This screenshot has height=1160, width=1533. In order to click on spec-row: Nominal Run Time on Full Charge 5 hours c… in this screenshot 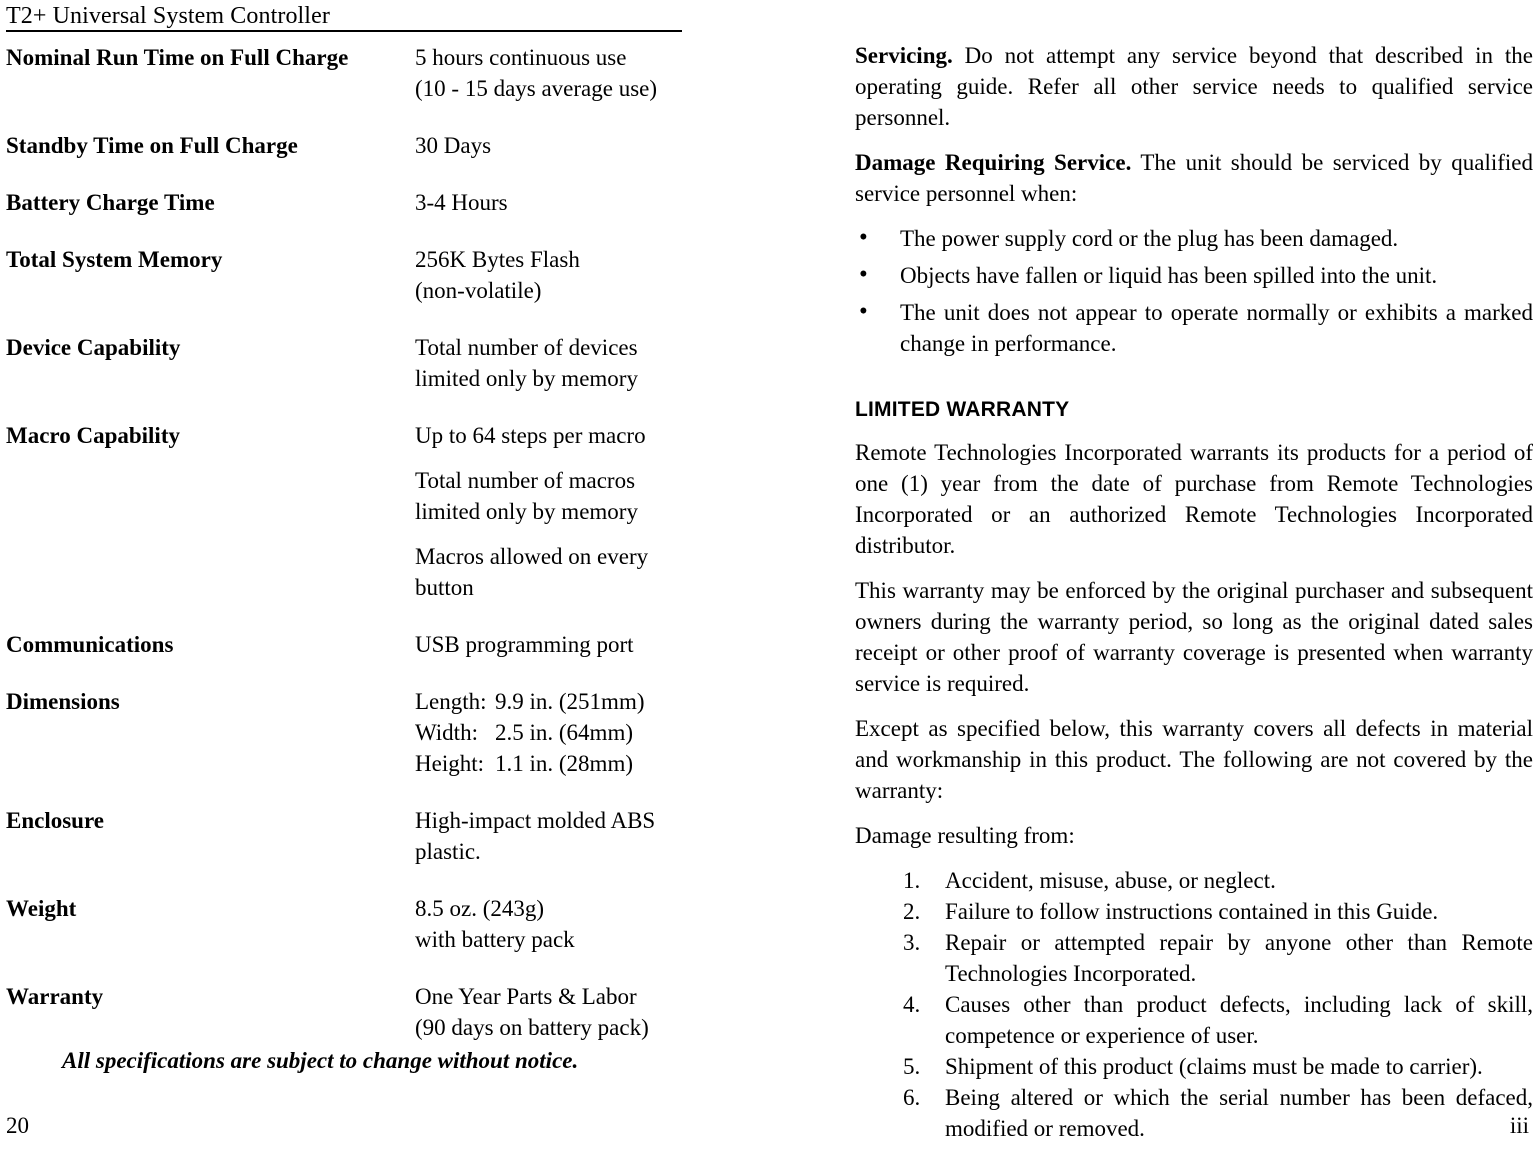, I will do `click(351, 73)`.